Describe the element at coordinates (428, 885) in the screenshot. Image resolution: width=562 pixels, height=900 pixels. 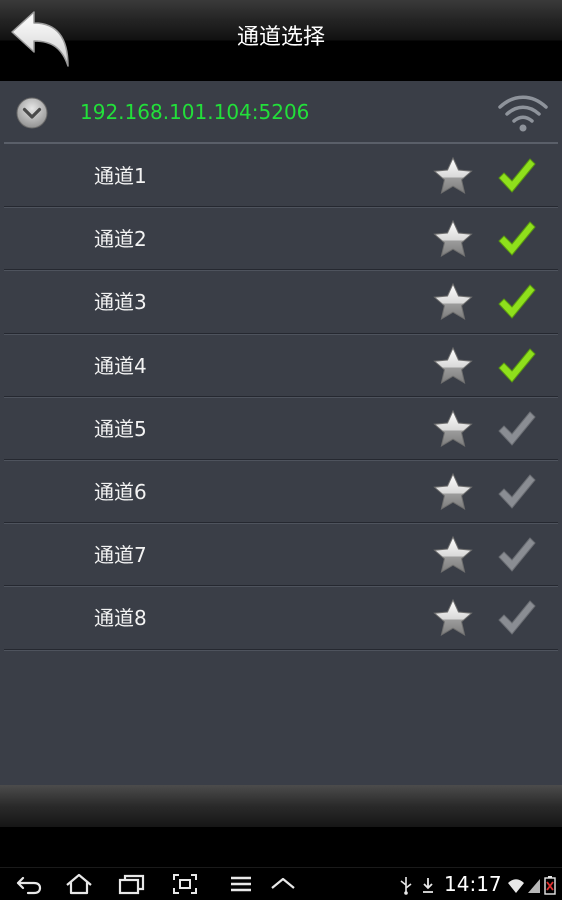
I see `download-icon` at that location.